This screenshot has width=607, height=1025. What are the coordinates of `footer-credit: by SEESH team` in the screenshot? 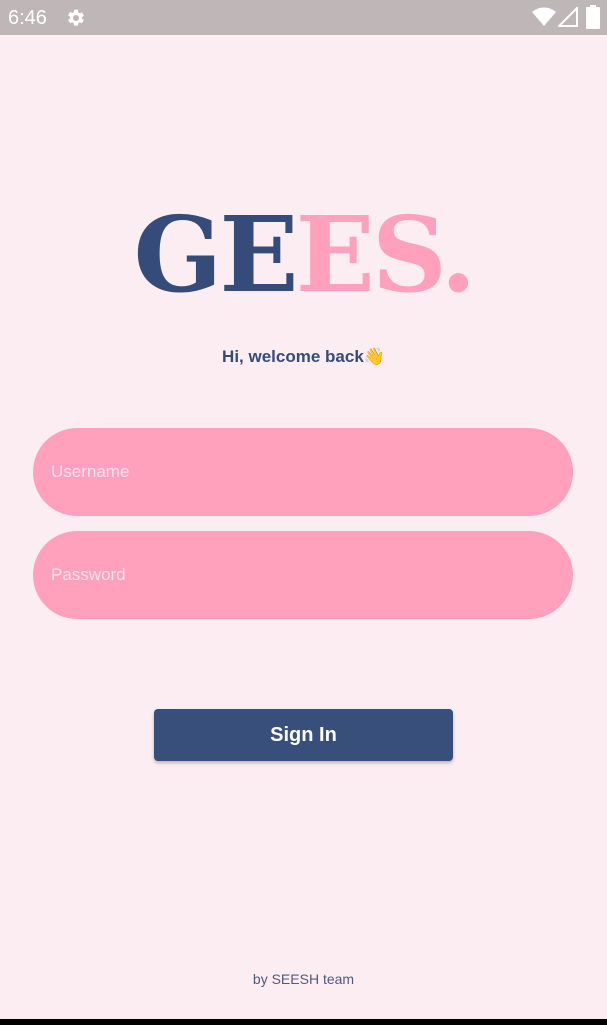 It's located at (303, 979).